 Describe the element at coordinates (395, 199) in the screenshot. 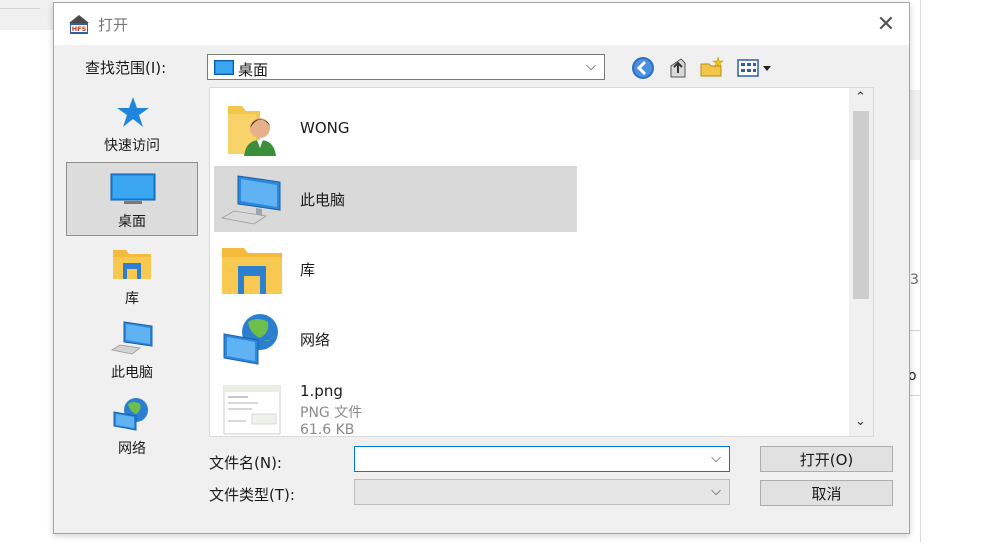

I see `list-item-this-pc: 此电脑` at that location.